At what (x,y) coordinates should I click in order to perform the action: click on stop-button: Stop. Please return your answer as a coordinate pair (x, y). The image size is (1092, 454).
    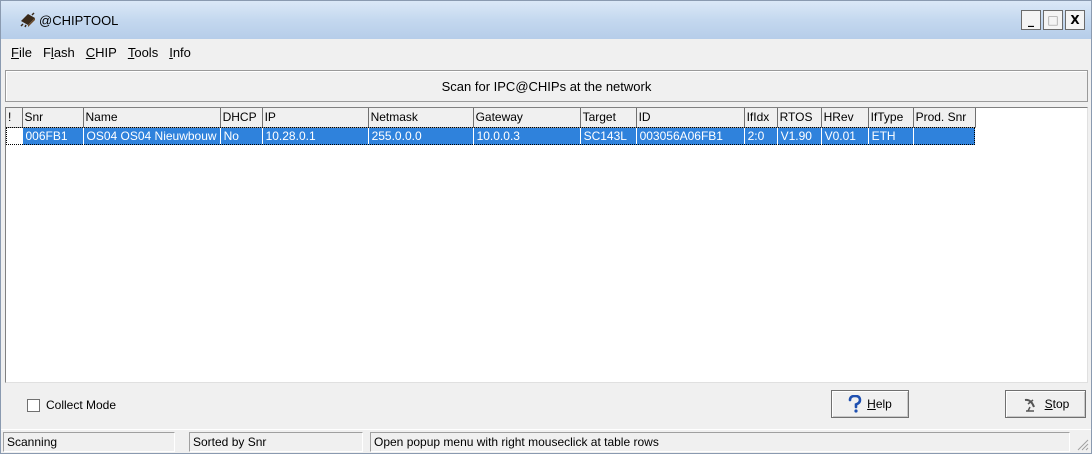
    Looking at the image, I should click on (1045, 404).